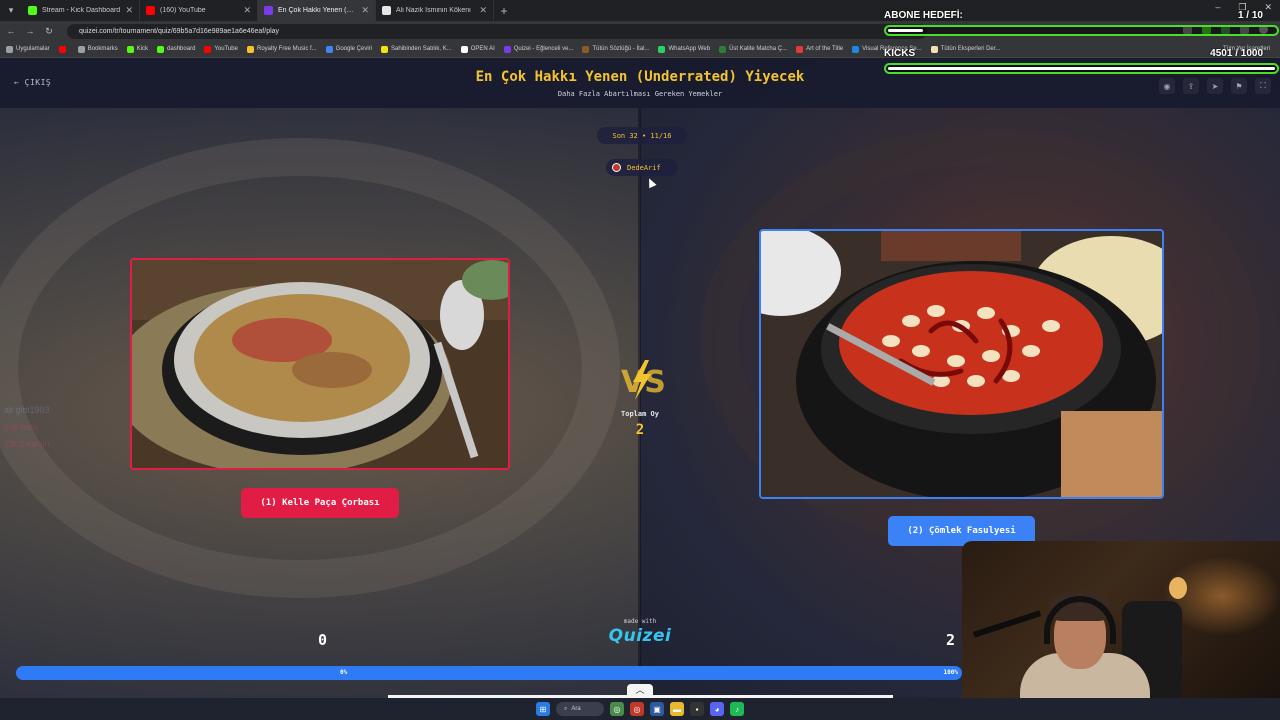 The width and height of the screenshot is (1280, 720). What do you see at coordinates (617, 709) in the screenshot?
I see `chrome-icon: ◎` at bounding box center [617, 709].